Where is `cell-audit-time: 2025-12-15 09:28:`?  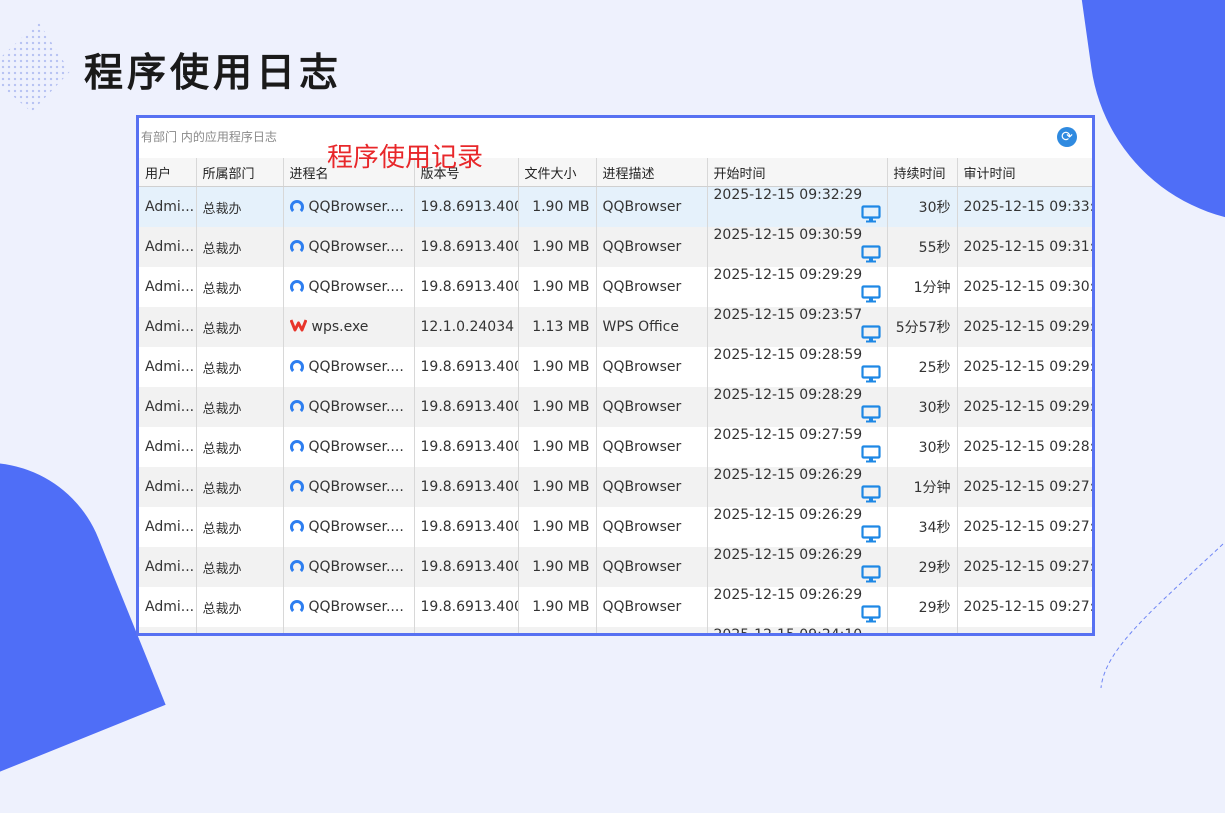 cell-audit-time: 2025-12-15 09:28: is located at coordinates (1024, 447).